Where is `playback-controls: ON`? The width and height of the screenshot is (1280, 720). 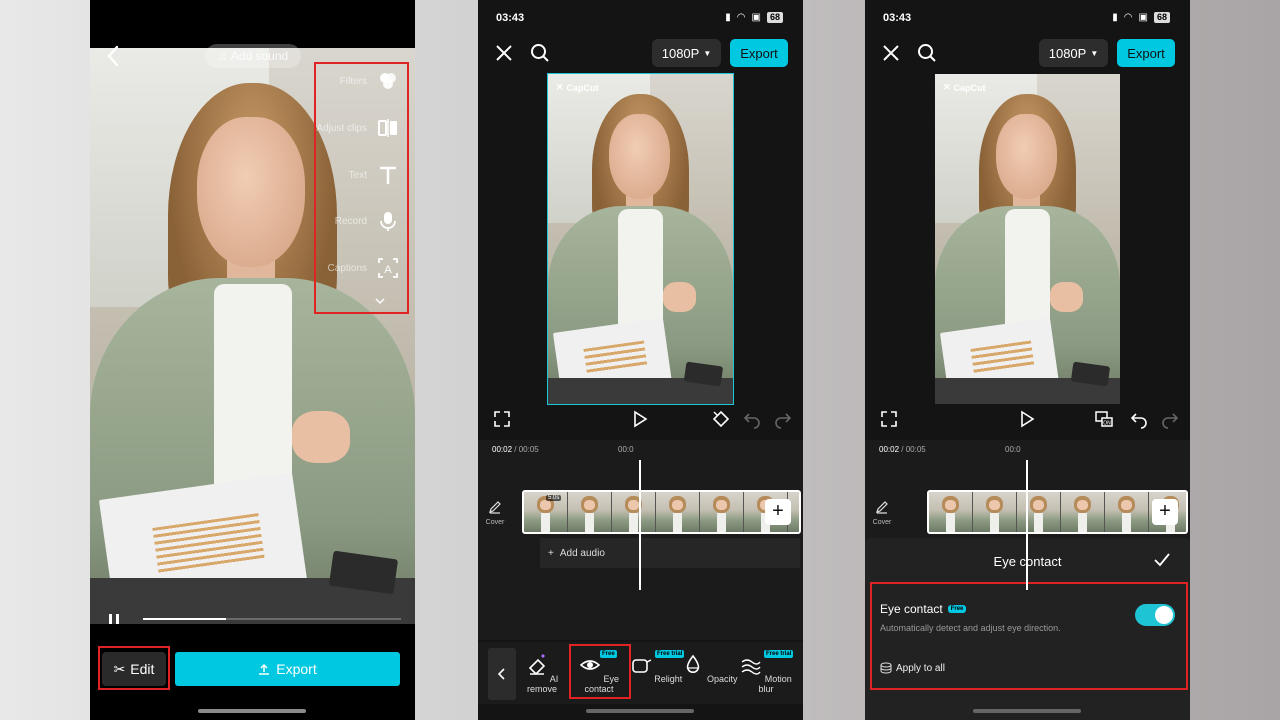 playback-controls: ON is located at coordinates (1027, 419).